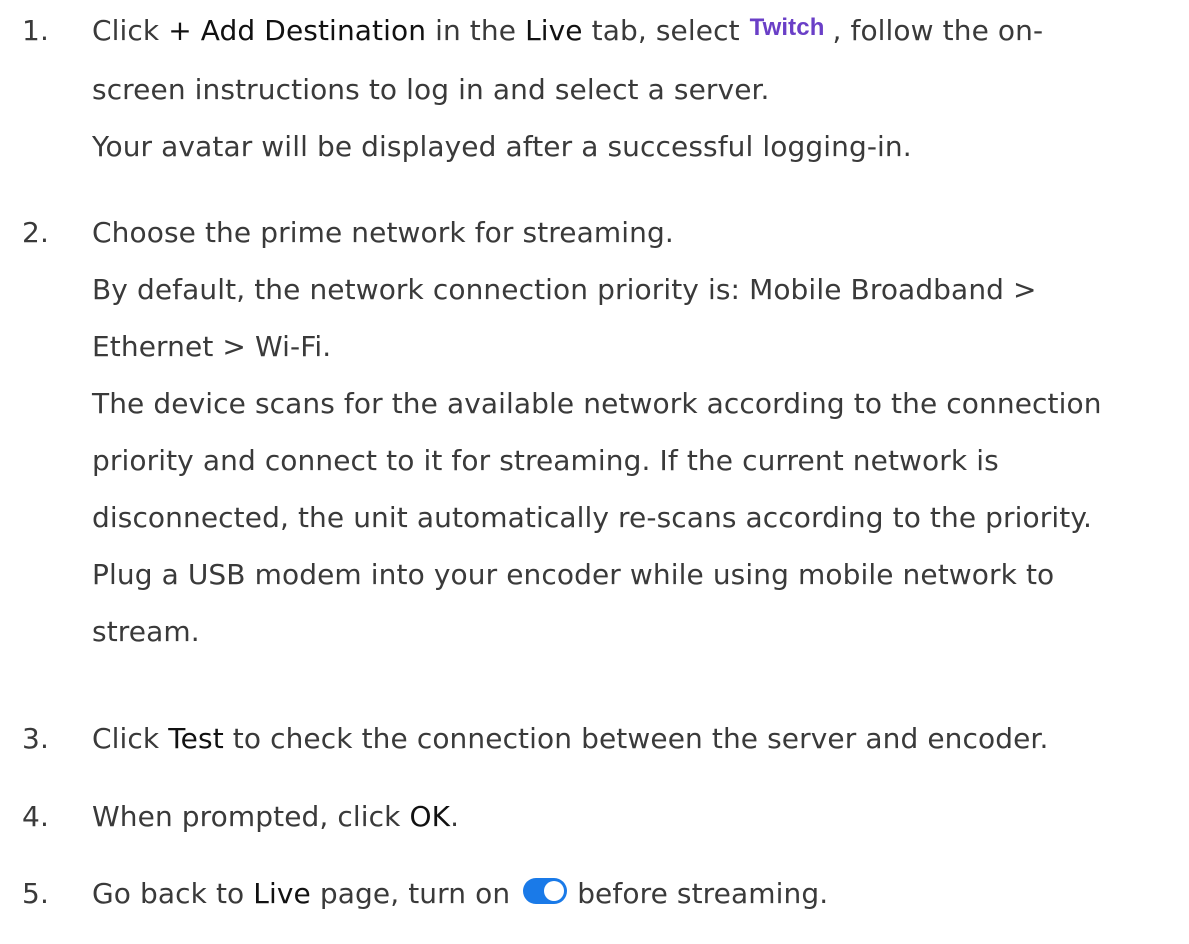  I want to click on step-number: 1., so click(36, 30).